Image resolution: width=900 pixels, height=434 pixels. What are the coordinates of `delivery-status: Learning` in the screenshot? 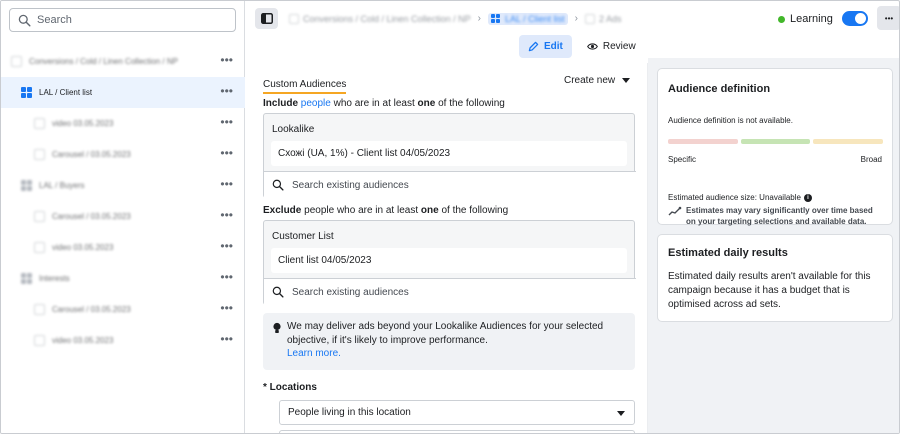 It's located at (805, 19).